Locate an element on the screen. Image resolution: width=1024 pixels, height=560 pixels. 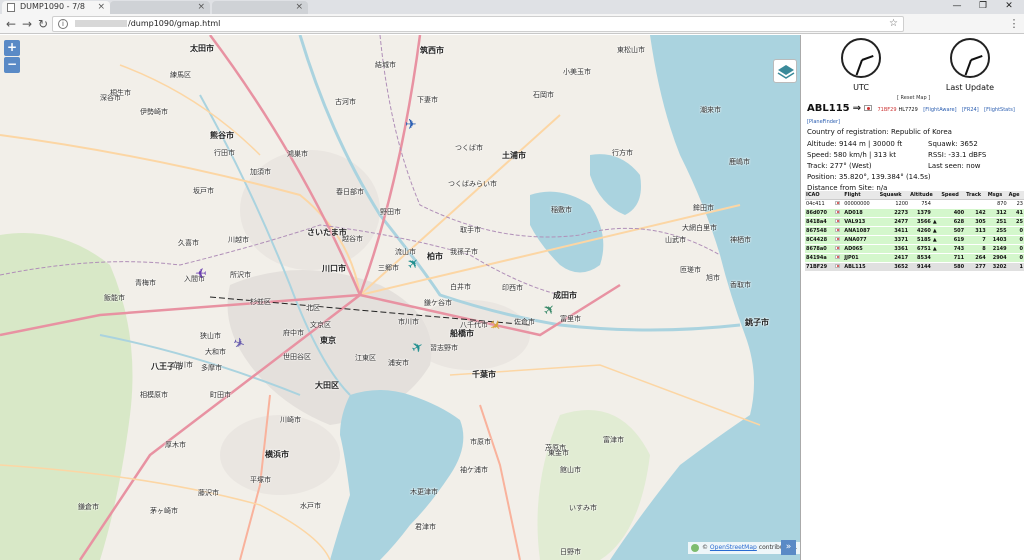
cell-track: 277 is located at coordinates (976, 267).